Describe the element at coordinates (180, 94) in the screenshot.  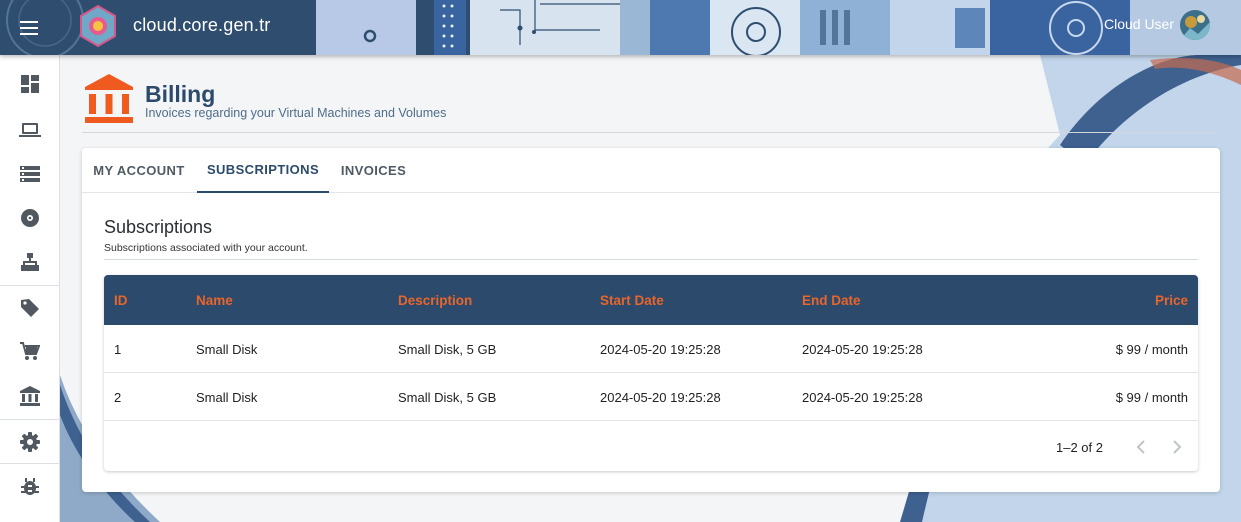
I see `page-title: Billing` at that location.